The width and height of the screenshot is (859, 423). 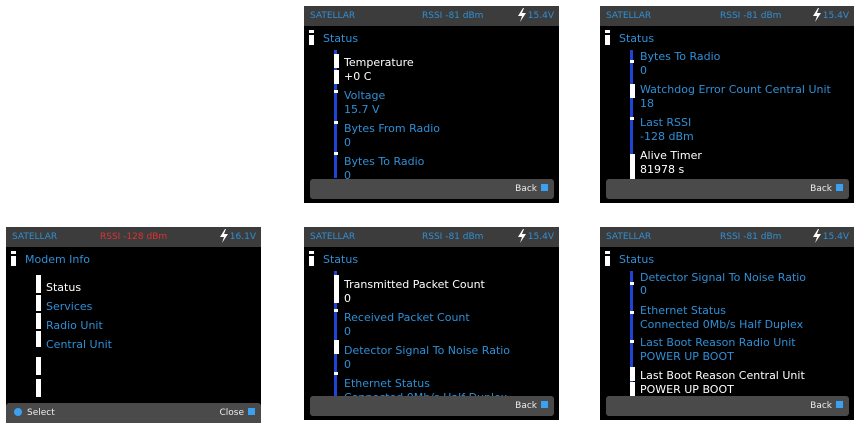 I want to click on close-button: Close, so click(x=237, y=413).